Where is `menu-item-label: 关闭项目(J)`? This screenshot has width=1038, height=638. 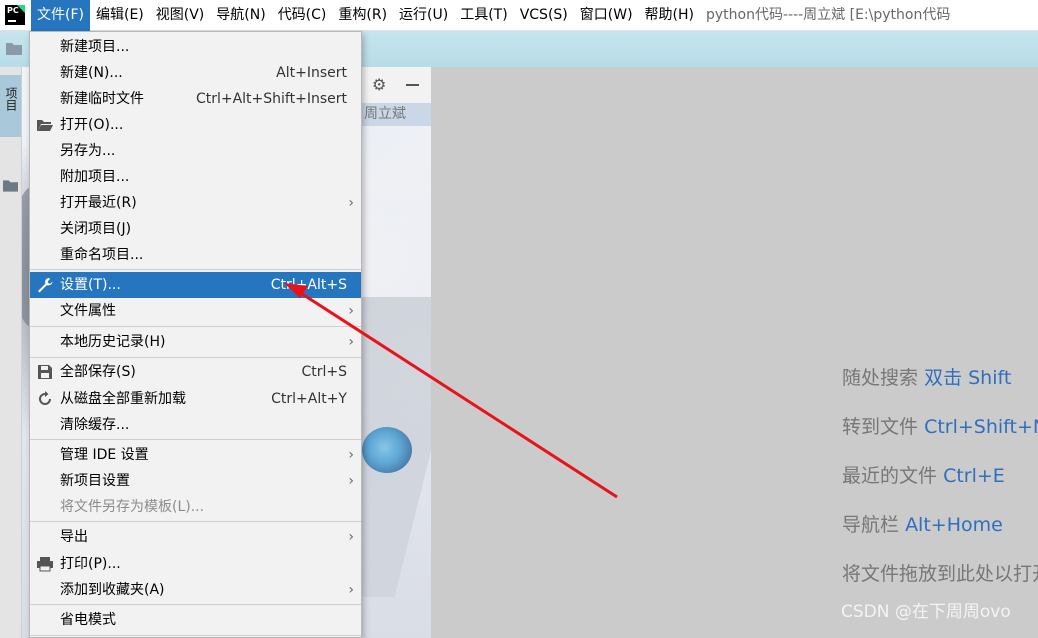
menu-item-label: 关闭项目(J) is located at coordinates (96, 229).